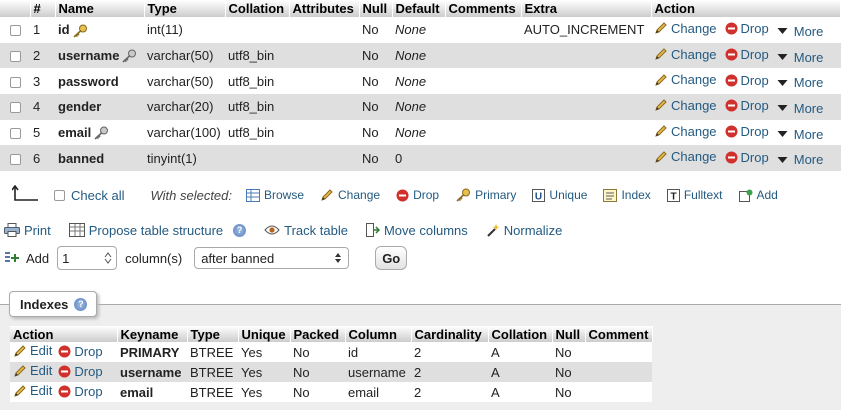 The height and width of the screenshot is (410, 841). What do you see at coordinates (758, 195) in the screenshot?
I see `bulk-add-button: Add` at bounding box center [758, 195].